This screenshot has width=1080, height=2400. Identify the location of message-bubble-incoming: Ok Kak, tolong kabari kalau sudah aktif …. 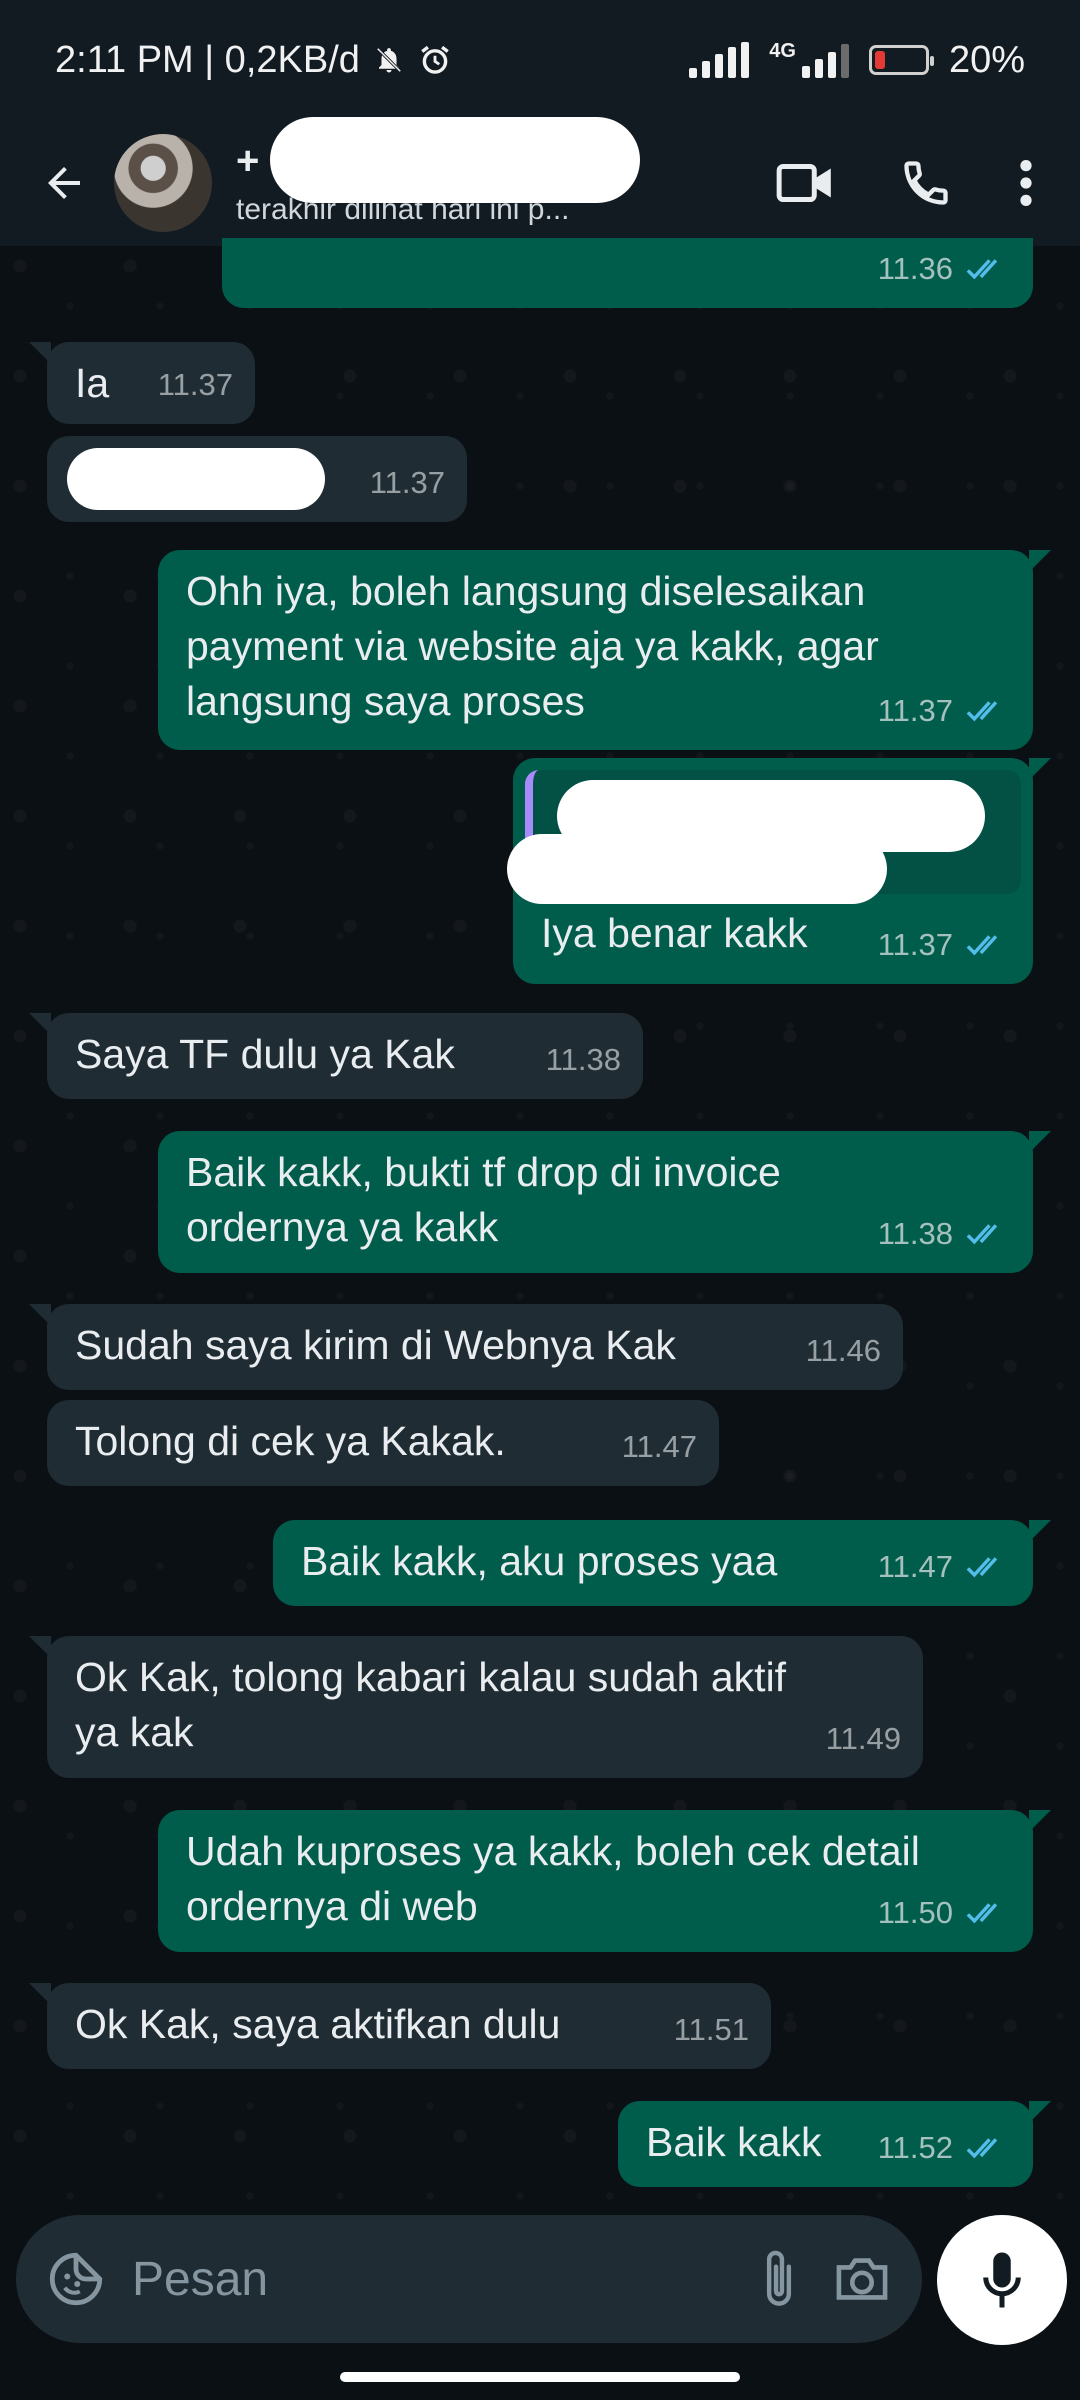
(476, 1707).